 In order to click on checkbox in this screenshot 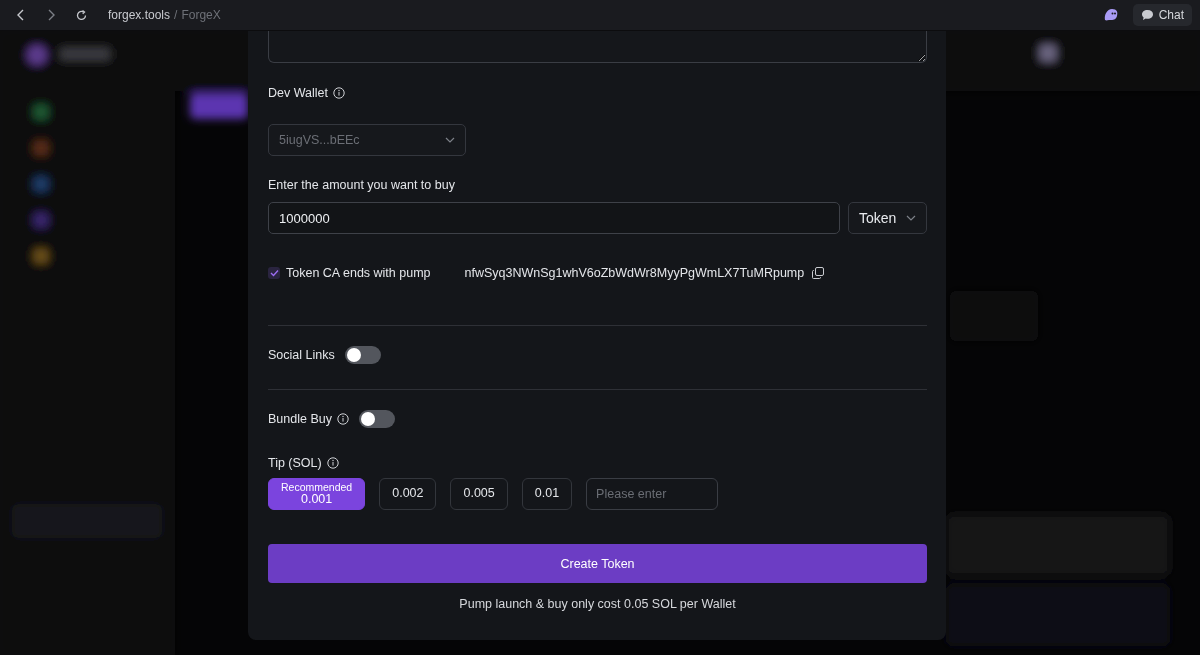, I will do `click(274, 273)`.